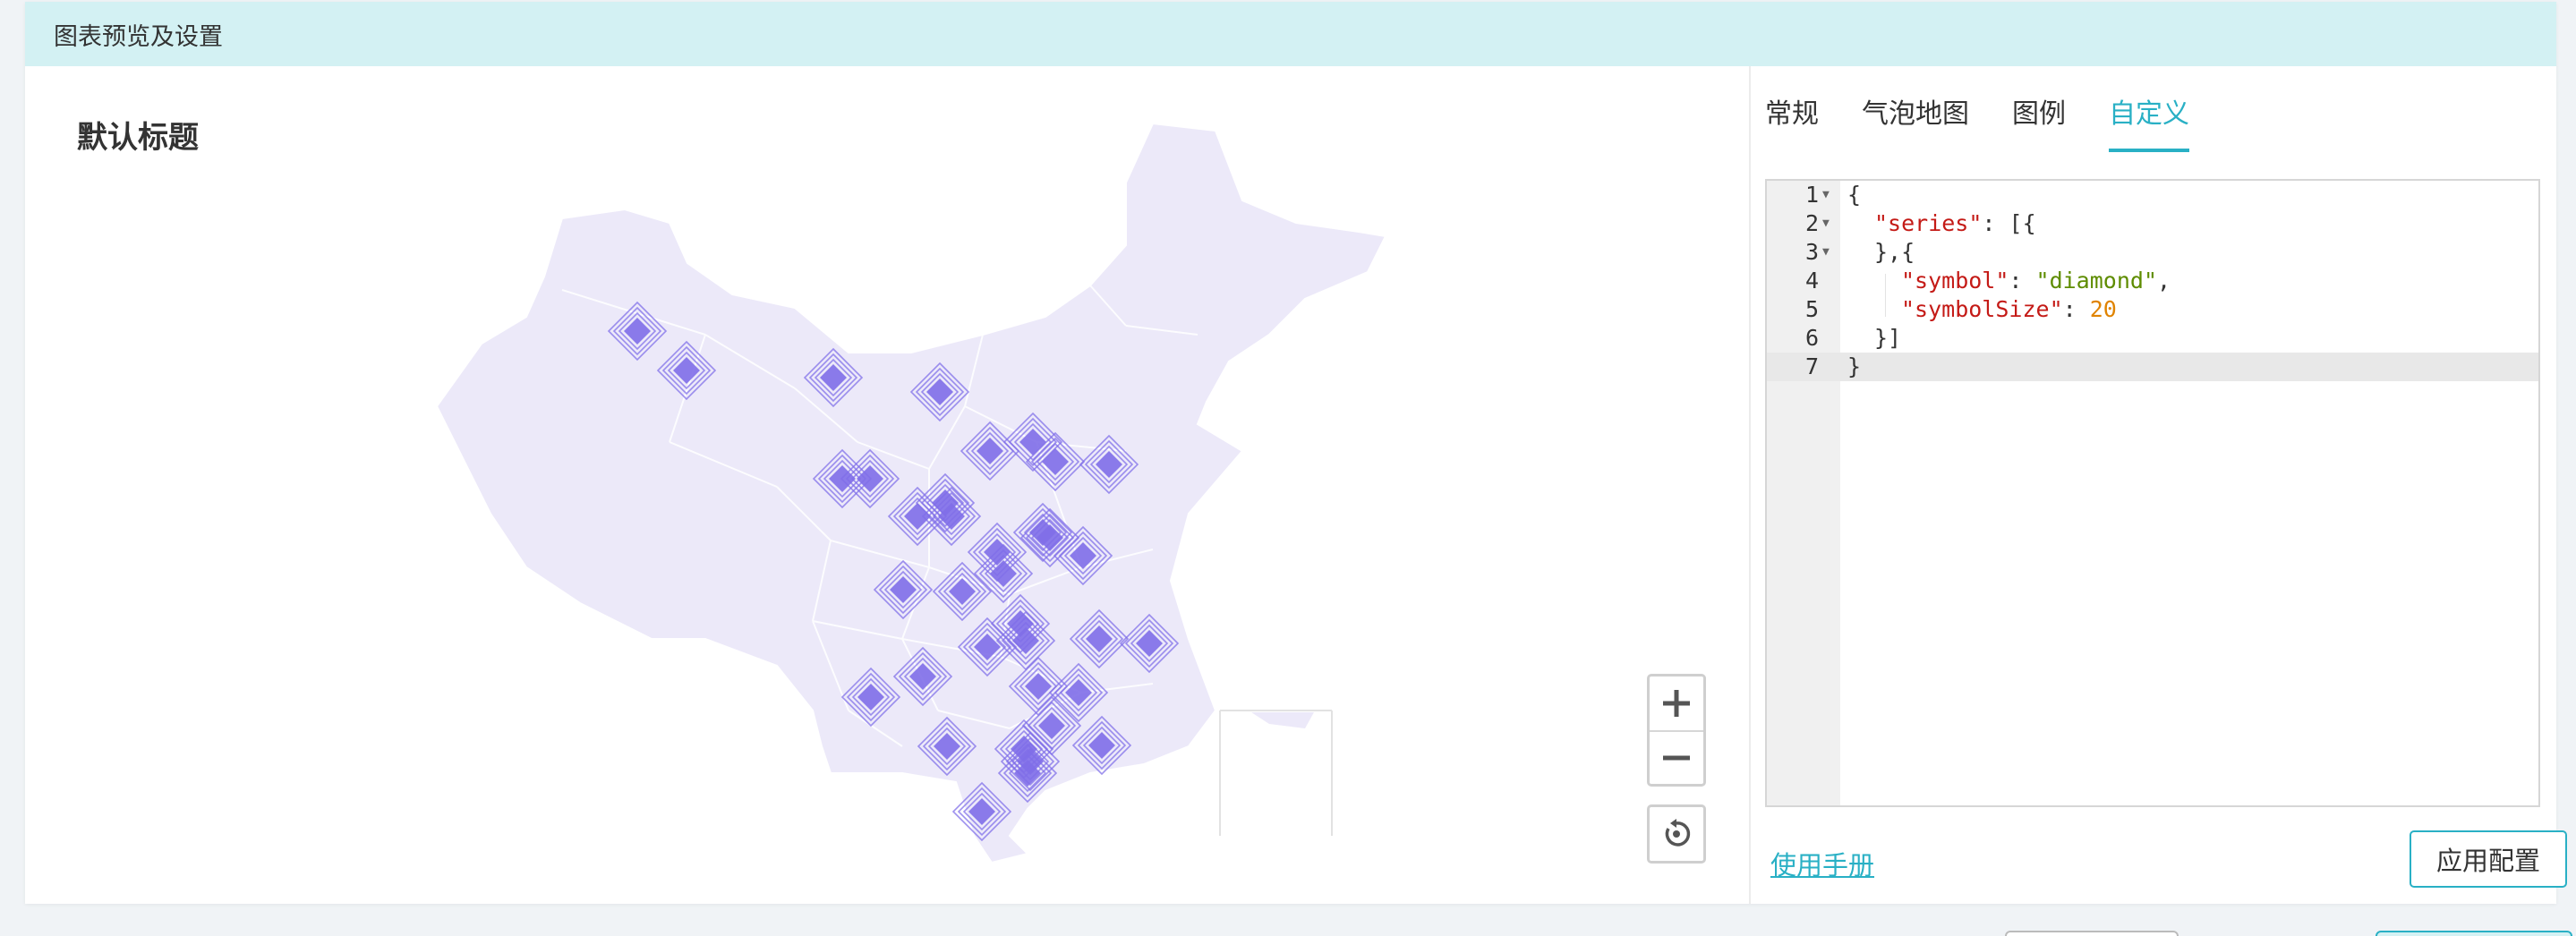  Describe the element at coordinates (2009, 223) in the screenshot. I see `code-token: : [{` at that location.